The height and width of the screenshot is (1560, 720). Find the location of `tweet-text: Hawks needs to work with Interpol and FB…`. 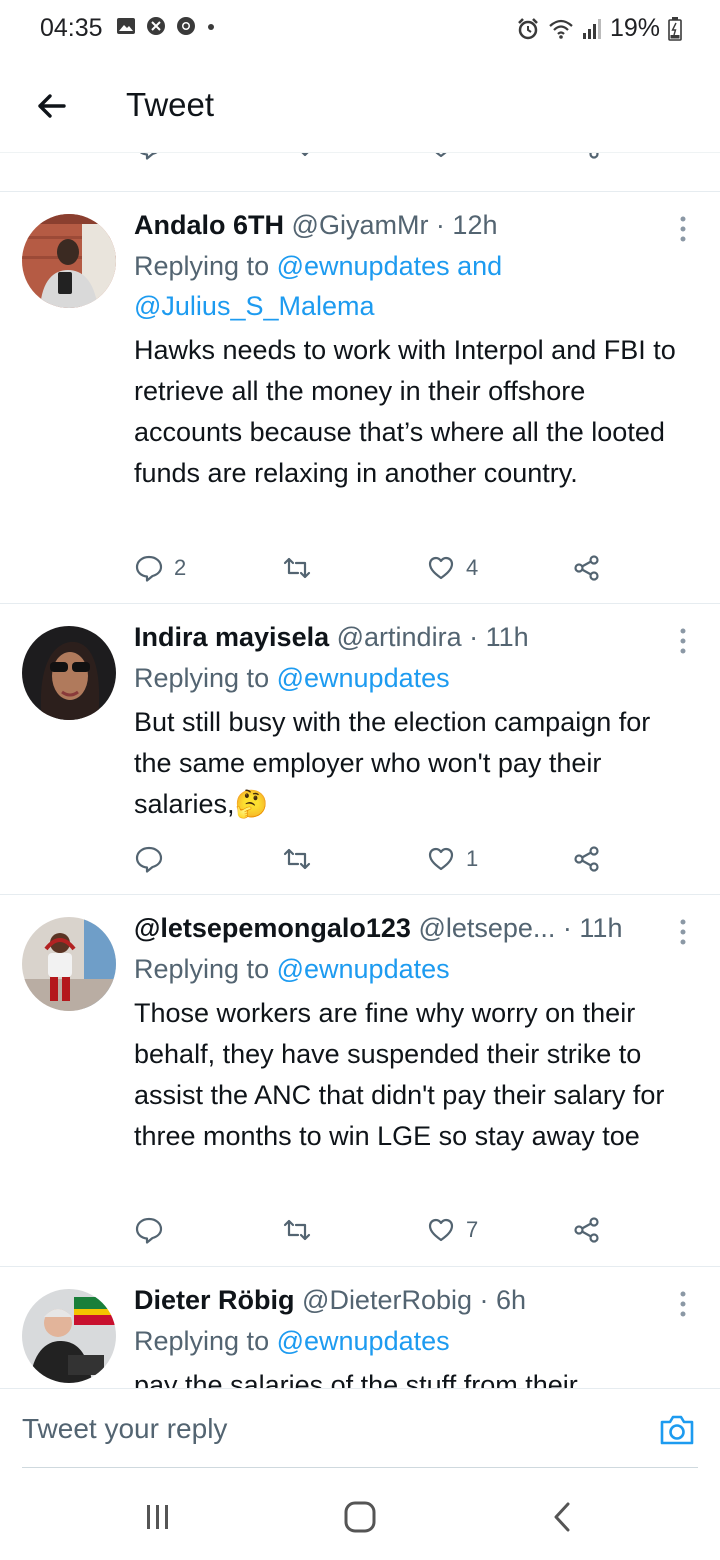

tweet-text: Hawks needs to work with Interpol and FB… is located at coordinates (405, 411).